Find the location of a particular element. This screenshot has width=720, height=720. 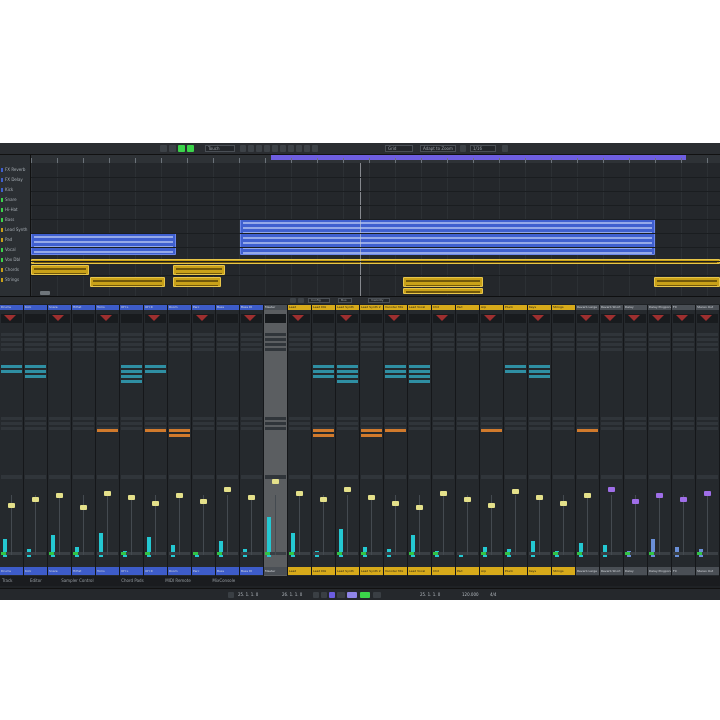

channel-name-label: OH L is located at coordinates (131, 571).